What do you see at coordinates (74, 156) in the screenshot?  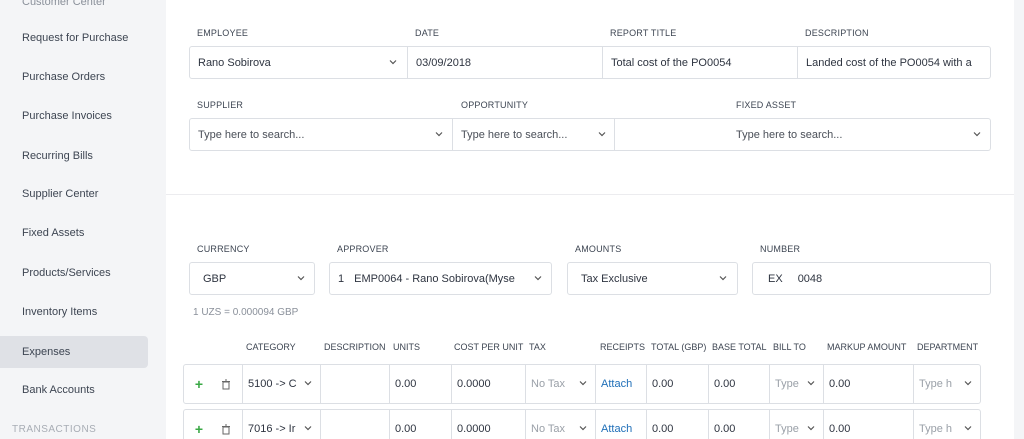 I see `sidebar-item-recurring-bills: Recurring Bills` at bounding box center [74, 156].